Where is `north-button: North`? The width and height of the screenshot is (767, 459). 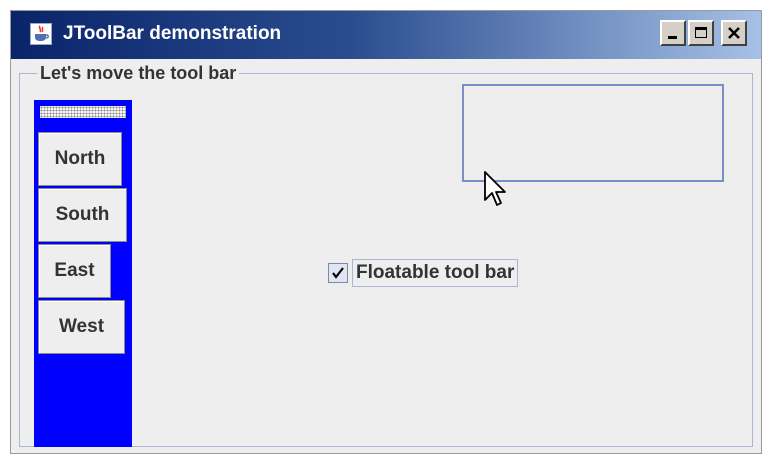 north-button: North is located at coordinates (80, 159).